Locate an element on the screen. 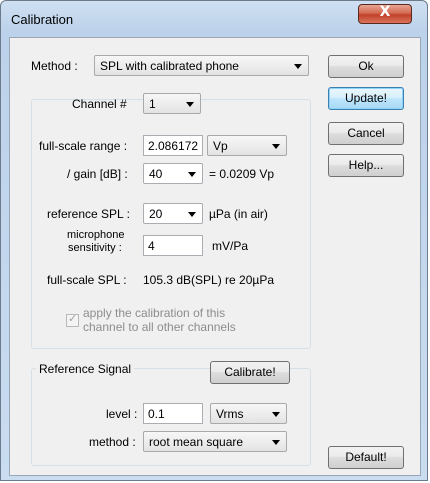 The height and width of the screenshot is (483, 430). channel-label: Channel # is located at coordinates (99, 104).